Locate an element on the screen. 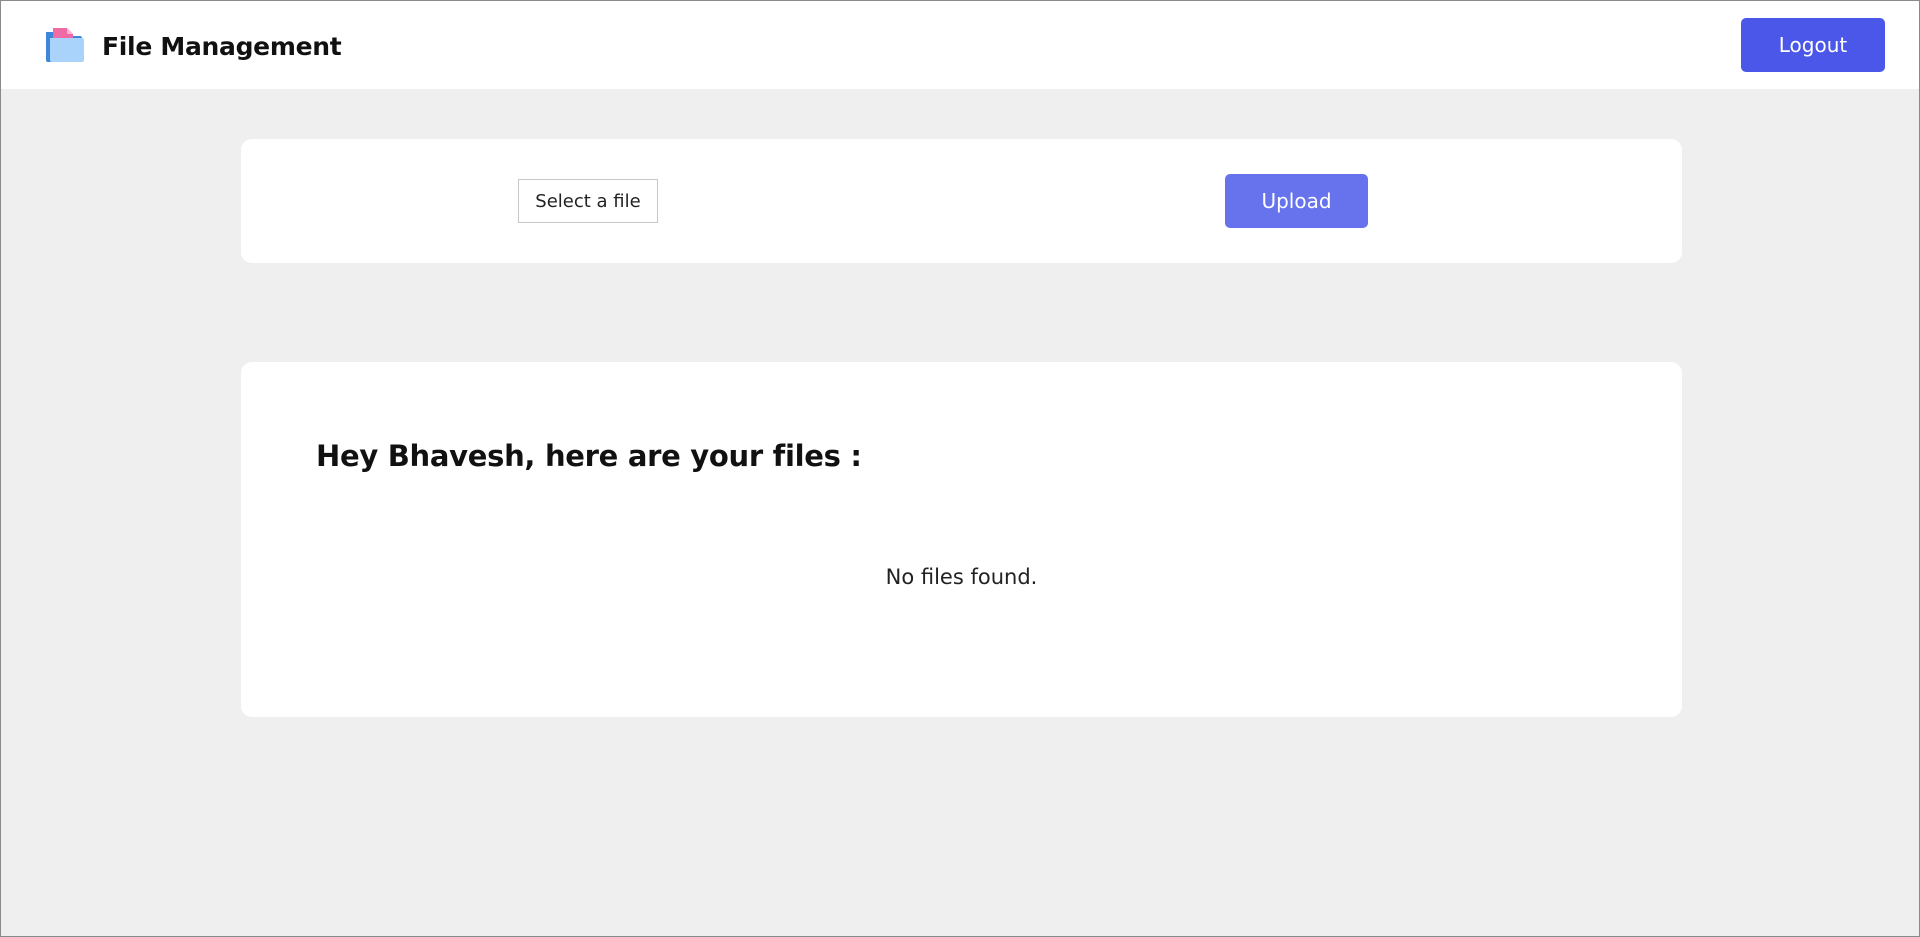 This screenshot has height=937, width=1920. upload-panel: Select a file Upload is located at coordinates (961, 201).